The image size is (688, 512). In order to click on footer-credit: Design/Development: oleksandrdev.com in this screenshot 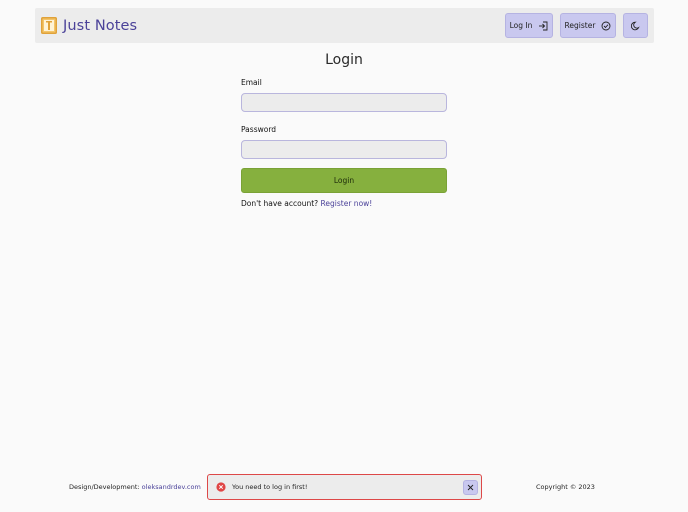, I will do `click(135, 487)`.